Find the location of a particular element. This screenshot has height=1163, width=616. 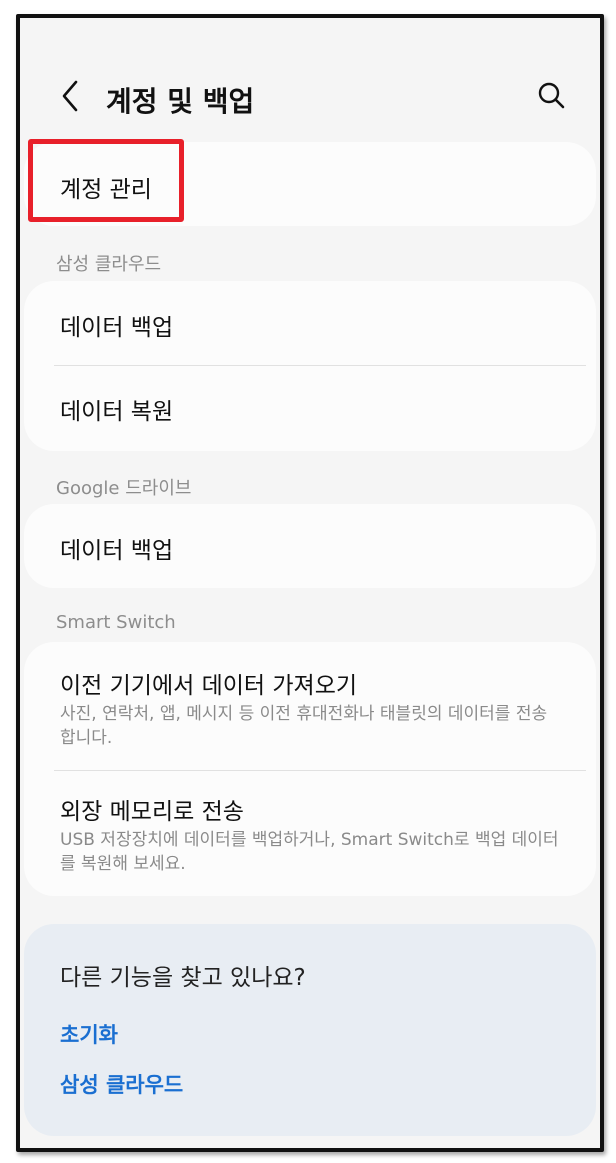

samsung-cloud-backup-item: 데이터 백업 is located at coordinates (116, 325).